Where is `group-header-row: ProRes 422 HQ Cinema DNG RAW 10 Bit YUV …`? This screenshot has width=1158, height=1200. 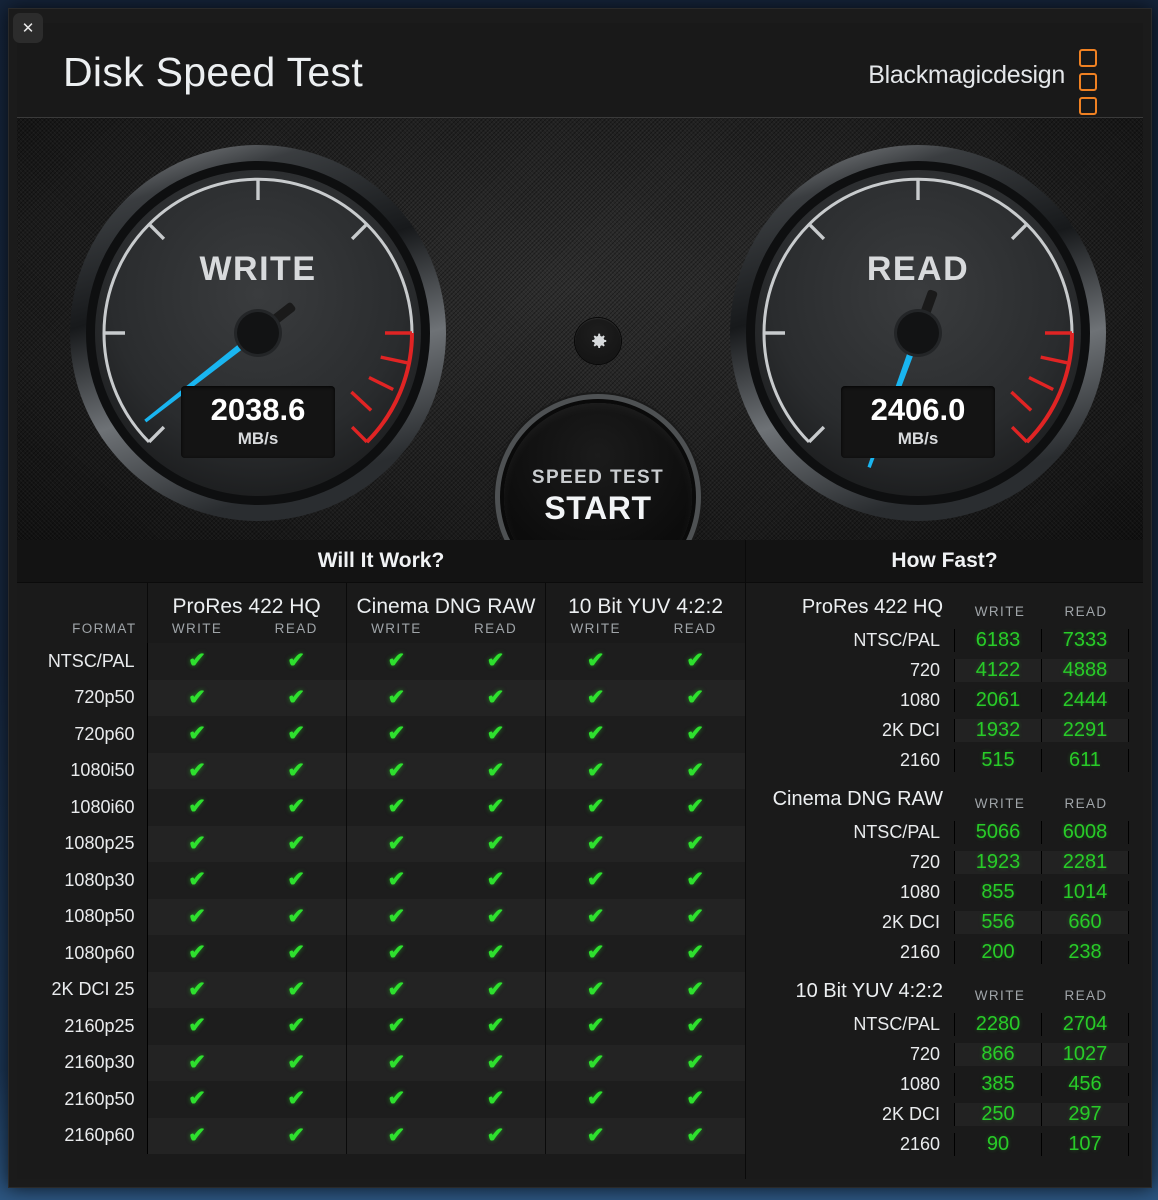
group-header-row: ProRes 422 HQ Cinema DNG RAW 10 Bit YUV … is located at coordinates (381, 602).